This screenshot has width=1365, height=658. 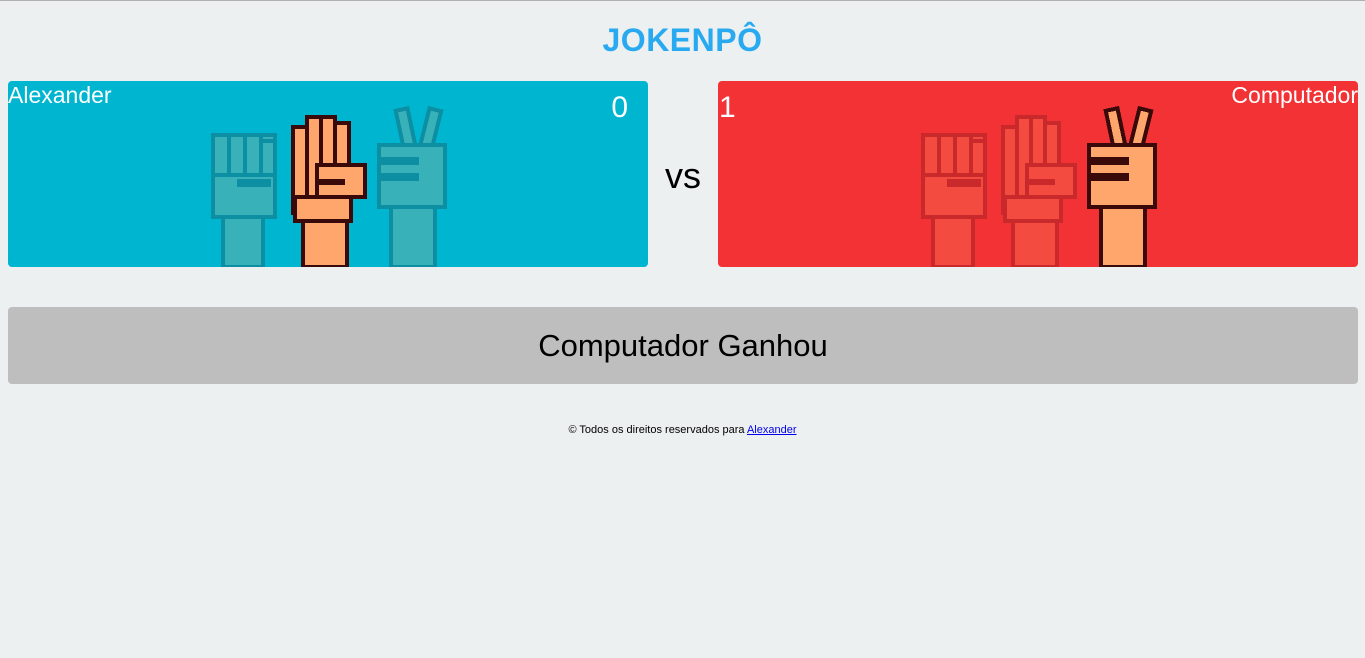 What do you see at coordinates (683, 175) in the screenshot?
I see `vs-label: vs` at bounding box center [683, 175].